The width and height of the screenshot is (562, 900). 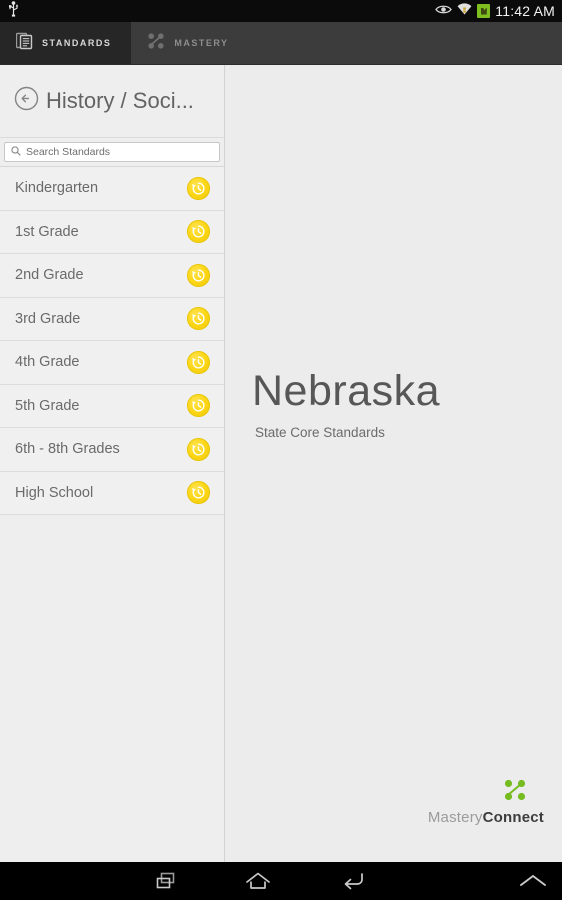 I want to click on grade-label: 5th Grade, so click(x=47, y=405).